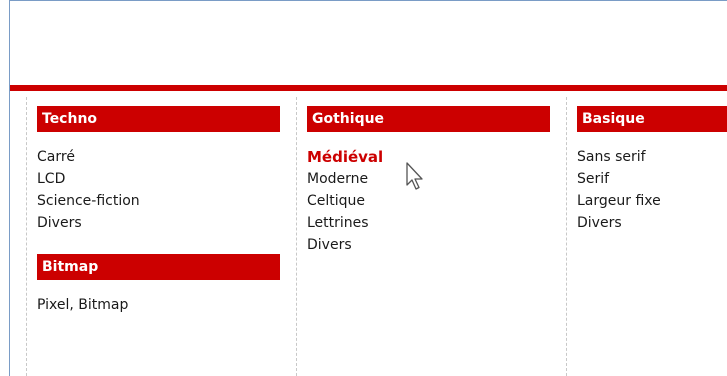 The height and width of the screenshot is (376, 727). I want to click on mouse-pointer-icon, so click(414, 176).